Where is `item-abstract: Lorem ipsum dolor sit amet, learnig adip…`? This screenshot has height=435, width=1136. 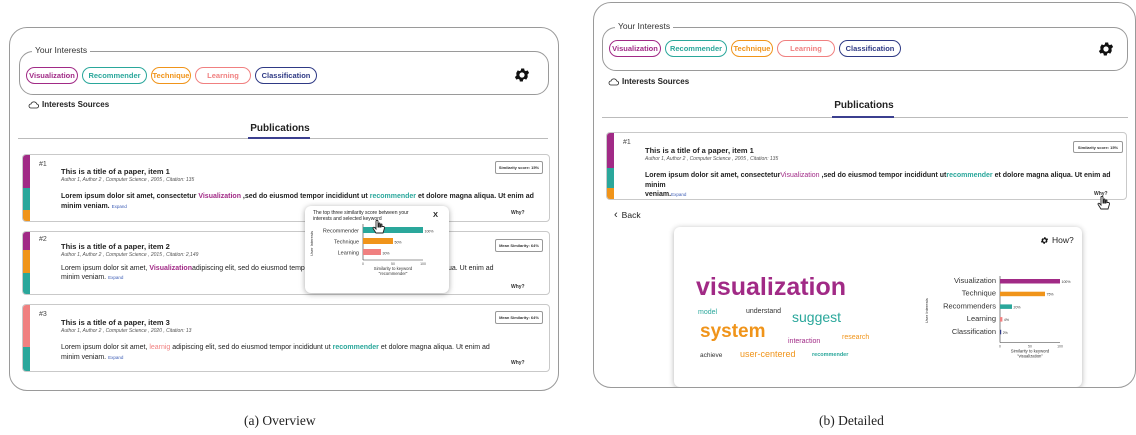 item-abstract: Lorem ipsum dolor sit amet, learnig adip… is located at coordinates (291, 352).